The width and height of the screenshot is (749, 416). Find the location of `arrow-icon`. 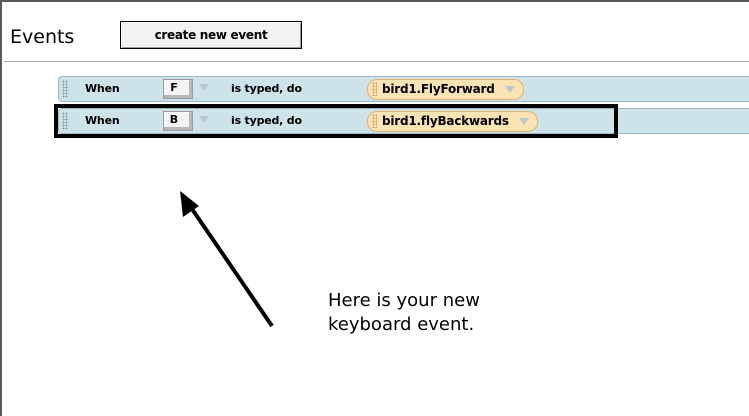

arrow-icon is located at coordinates (227, 259).